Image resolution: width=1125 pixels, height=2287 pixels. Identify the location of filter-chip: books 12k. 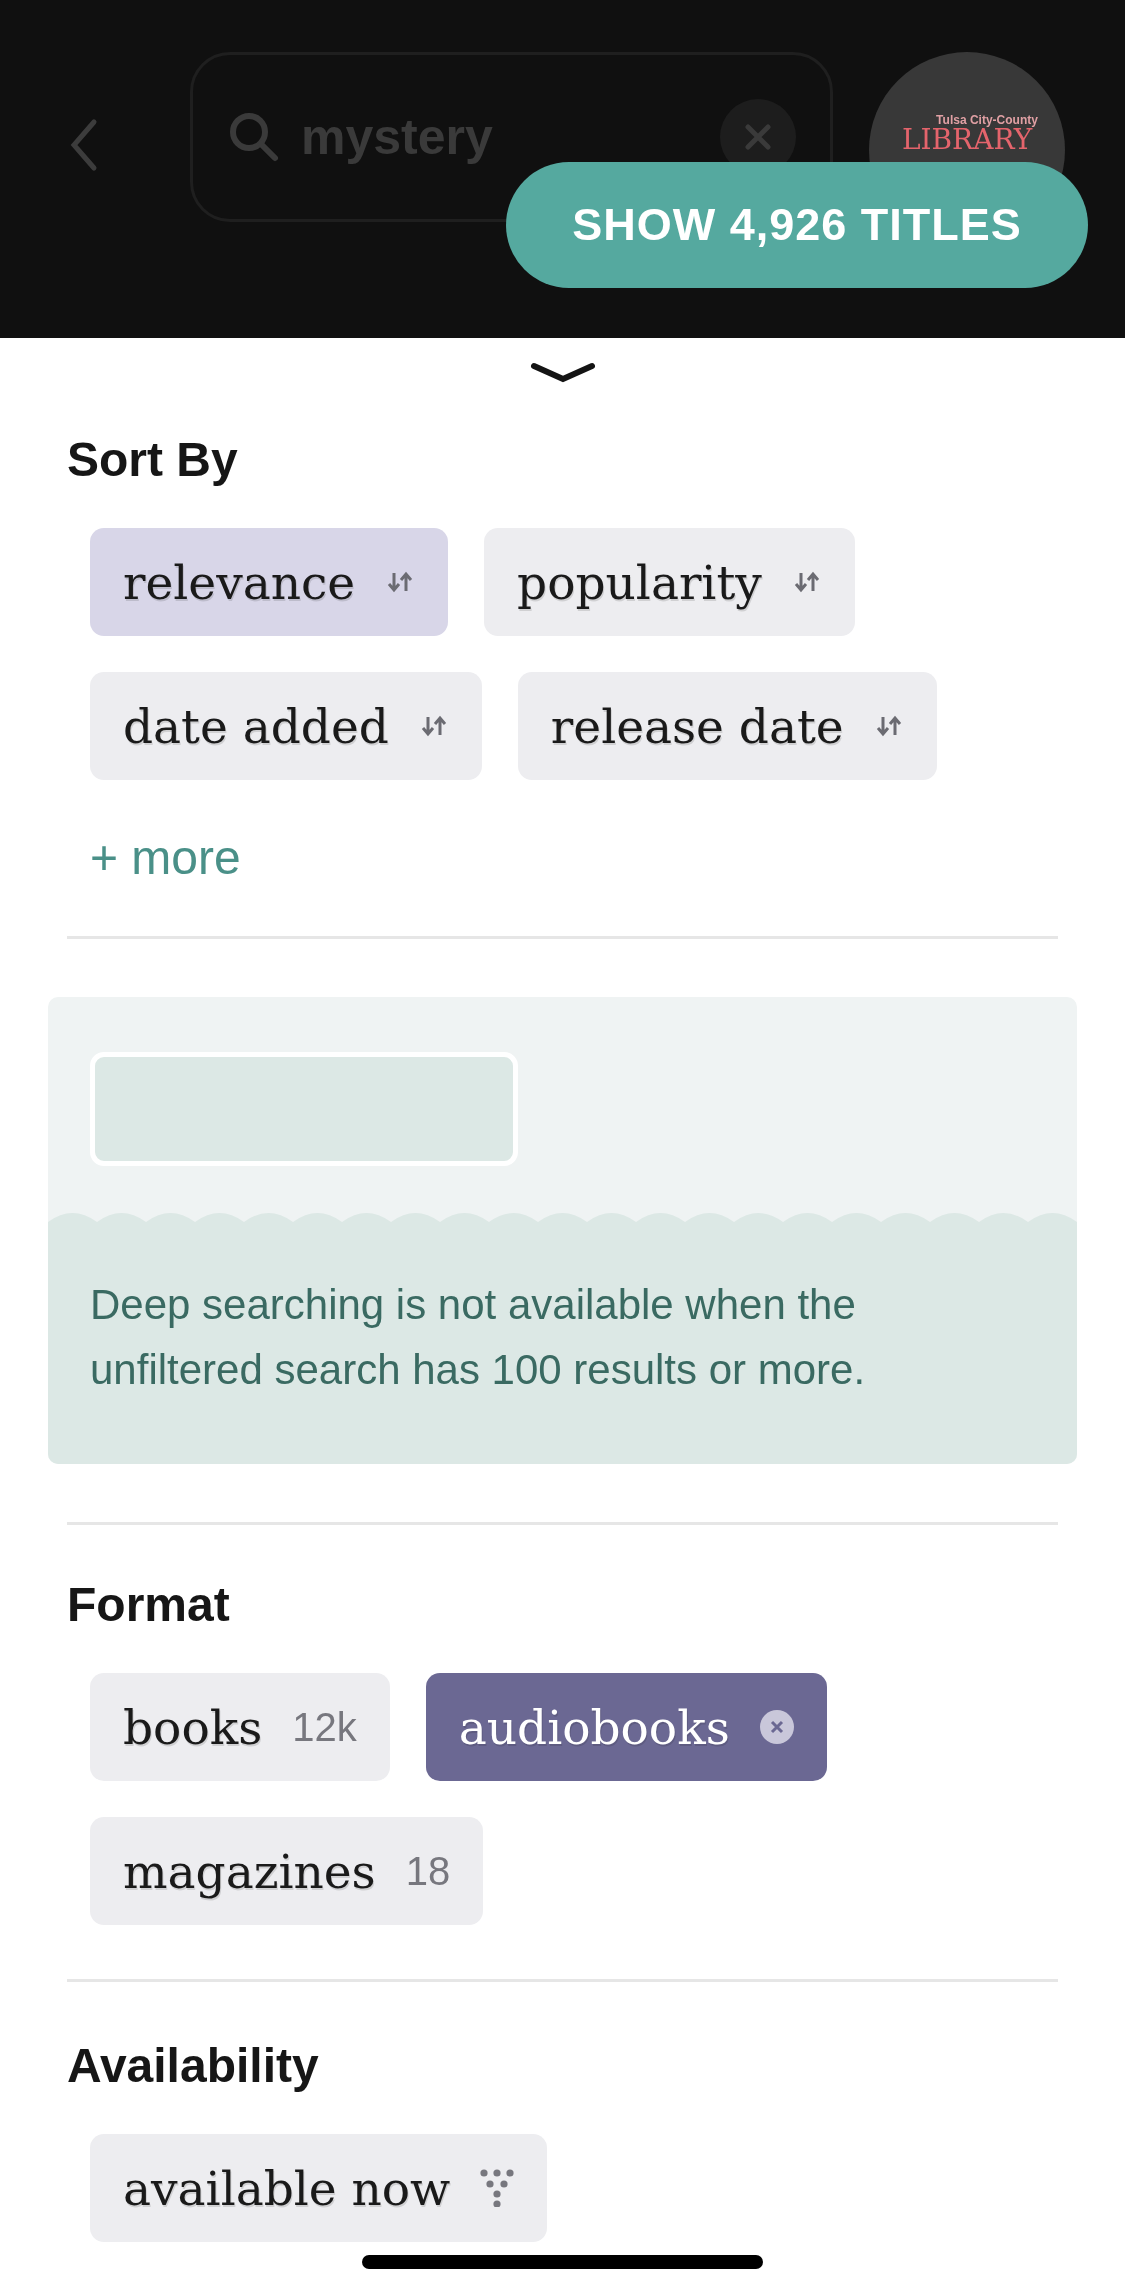
(240, 1727).